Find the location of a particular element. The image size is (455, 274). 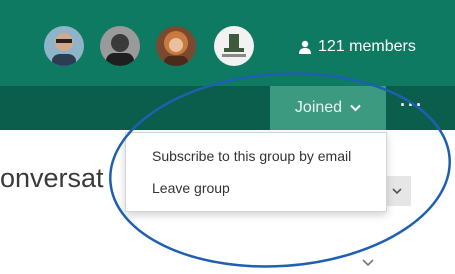

members-count: 121 members is located at coordinates (357, 47).